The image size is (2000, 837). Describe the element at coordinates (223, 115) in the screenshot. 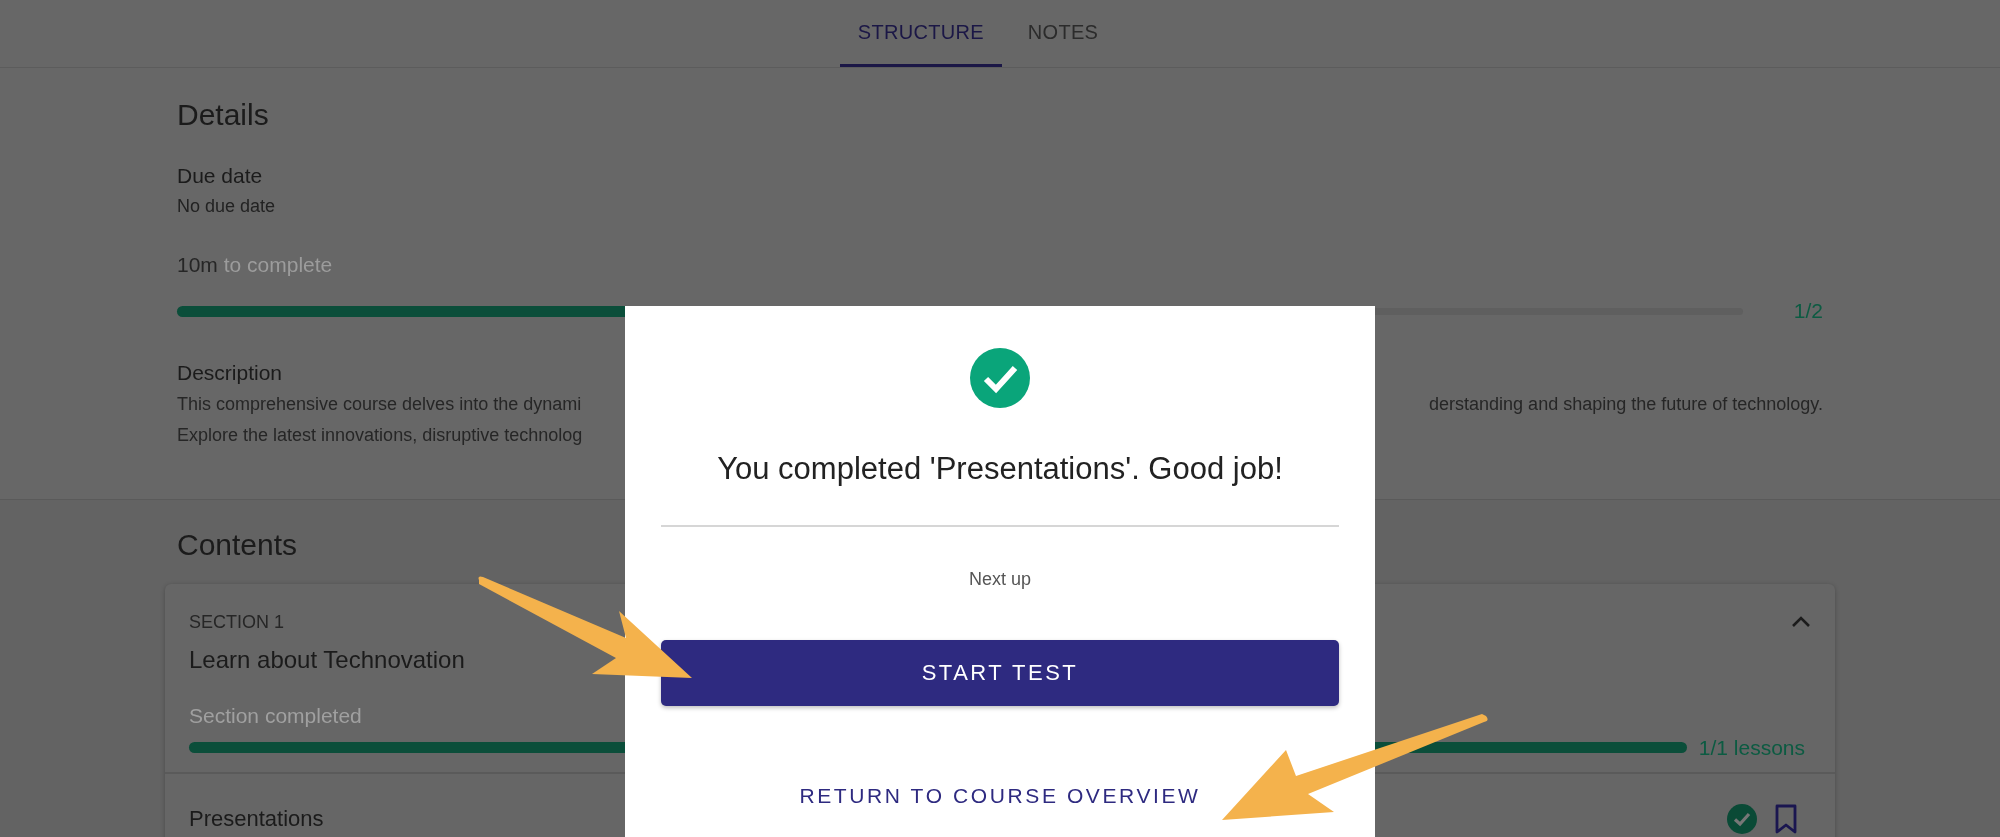

I see `section-heading: Details` at that location.